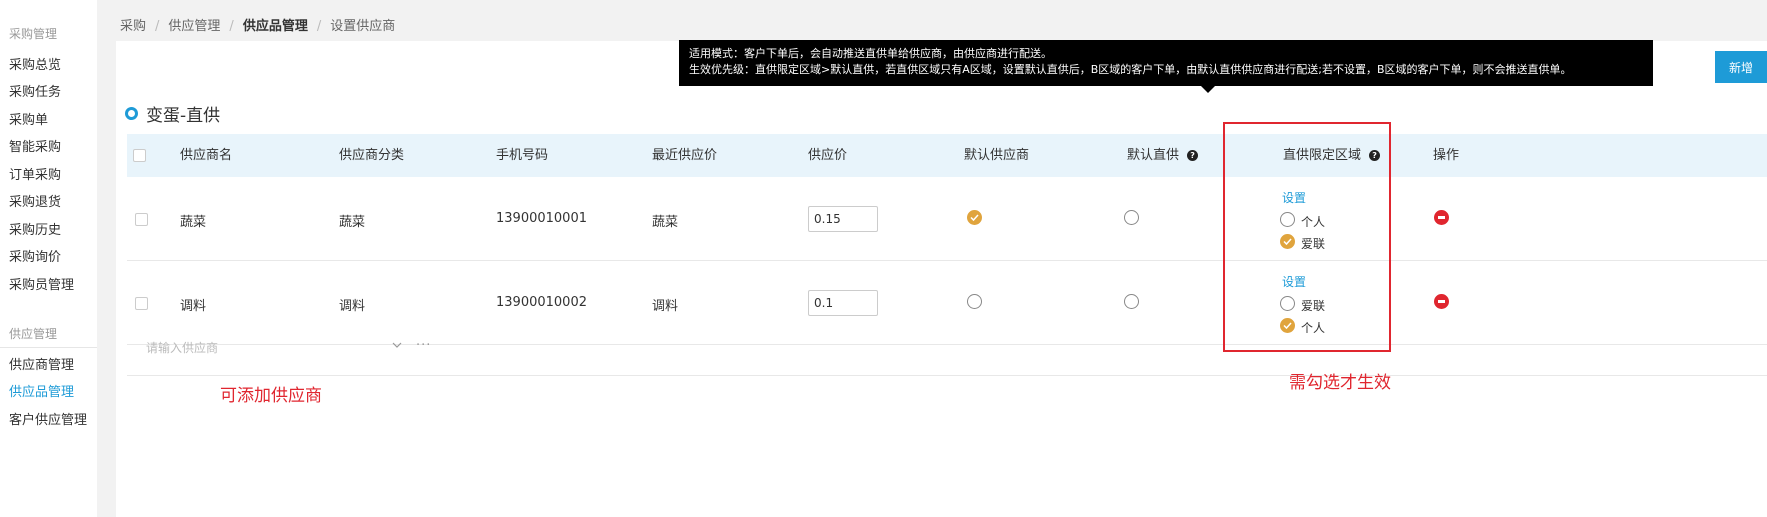 Image resolution: width=1767 pixels, height=517 pixels. I want to click on supplier-select: 请输入供应商, so click(276, 350).